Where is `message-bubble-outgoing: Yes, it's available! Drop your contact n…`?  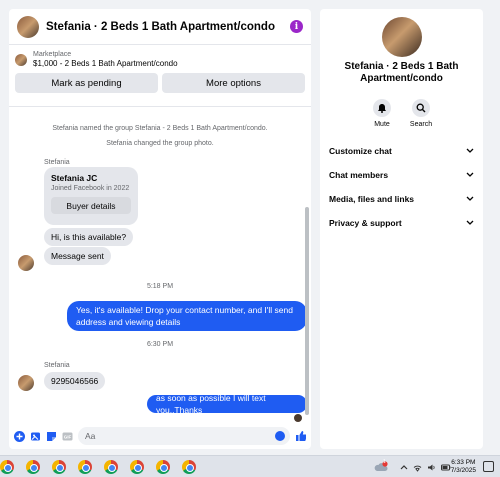
message-bubble-outgoing: Yes, it's available! Drop your contact n… is located at coordinates (187, 316).